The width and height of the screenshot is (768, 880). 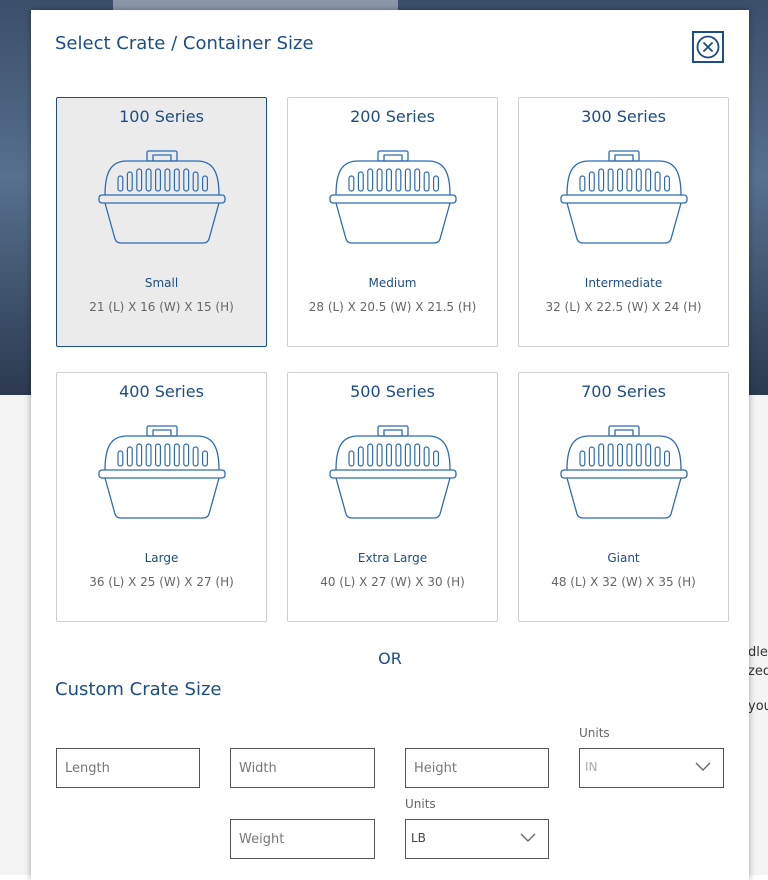 What do you see at coordinates (477, 839) in the screenshot?
I see `weight-units-select: LB` at bounding box center [477, 839].